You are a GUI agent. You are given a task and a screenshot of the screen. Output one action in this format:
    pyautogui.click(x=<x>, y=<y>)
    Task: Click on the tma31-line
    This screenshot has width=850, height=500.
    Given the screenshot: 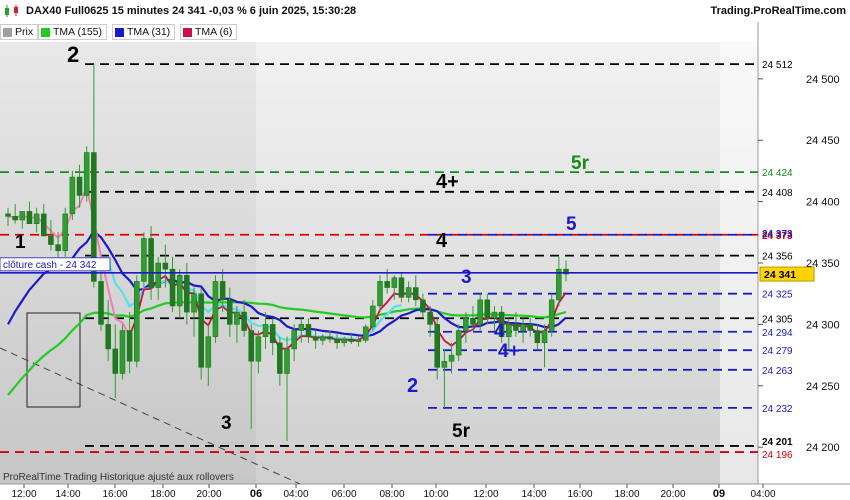 What is the action you would take?
    pyautogui.click(x=287, y=283)
    